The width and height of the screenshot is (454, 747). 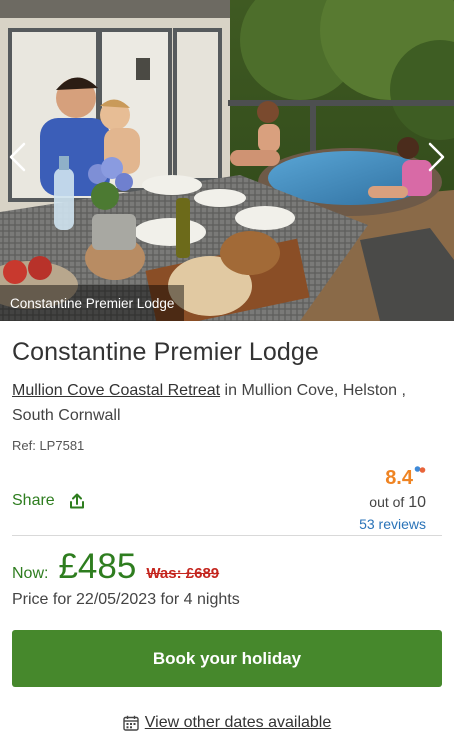 What do you see at coordinates (97, 566) in the screenshot?
I see `current-price: £485` at bounding box center [97, 566].